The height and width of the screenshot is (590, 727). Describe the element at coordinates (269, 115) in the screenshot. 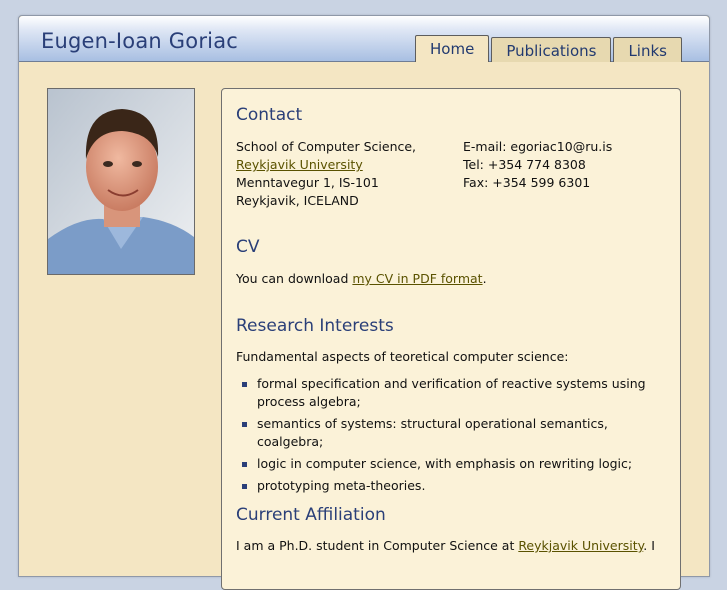

I see `contact-heading: Contact` at that location.